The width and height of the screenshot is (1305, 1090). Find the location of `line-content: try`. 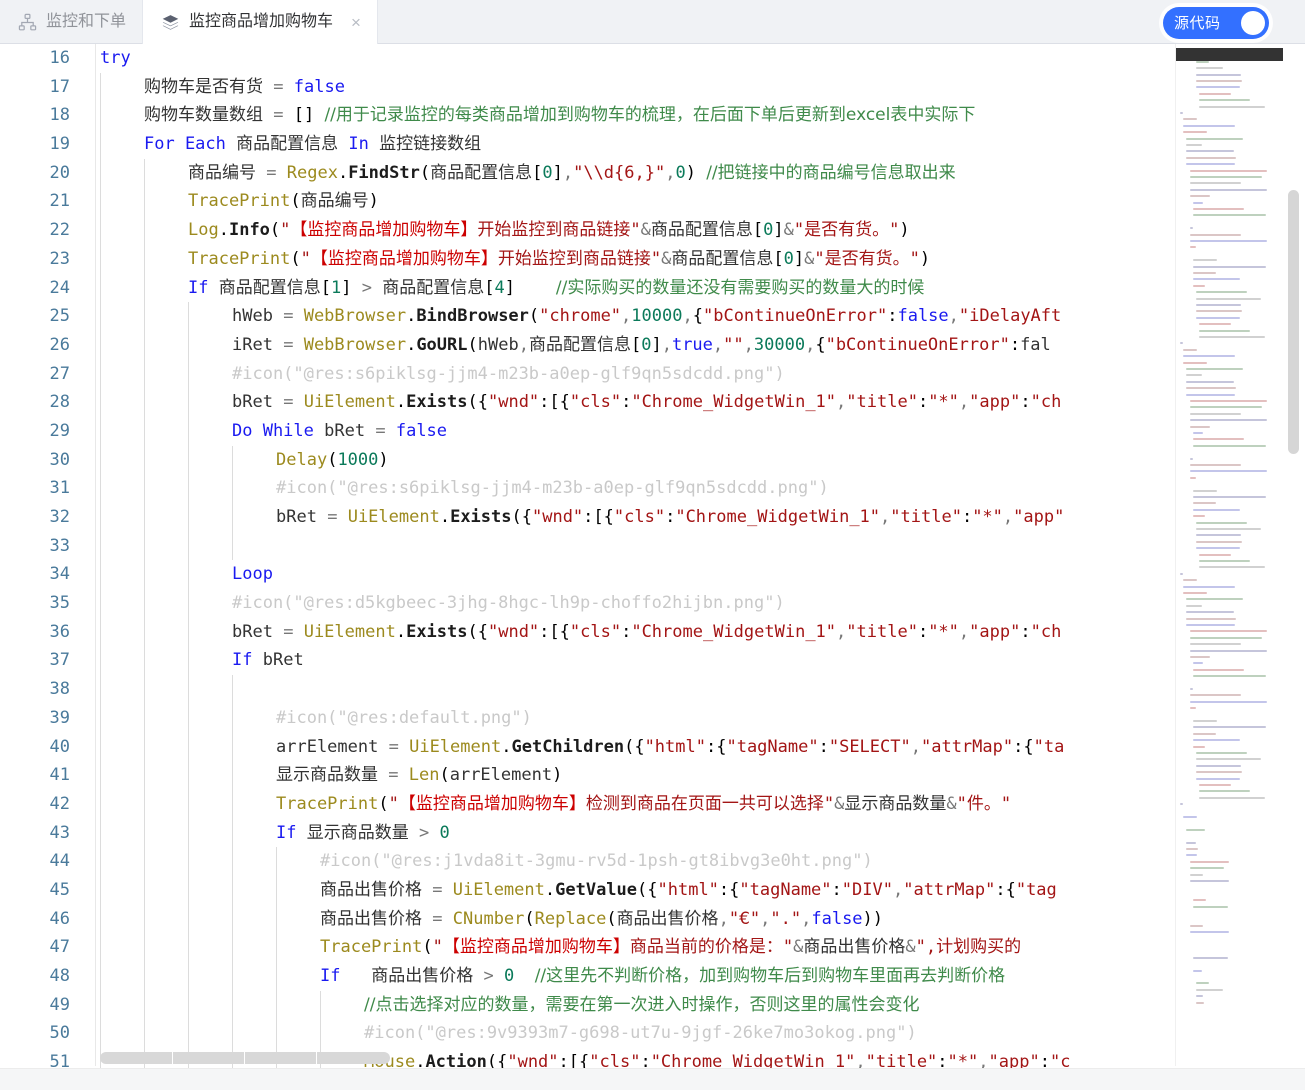

line-content: try is located at coordinates (679, 58).